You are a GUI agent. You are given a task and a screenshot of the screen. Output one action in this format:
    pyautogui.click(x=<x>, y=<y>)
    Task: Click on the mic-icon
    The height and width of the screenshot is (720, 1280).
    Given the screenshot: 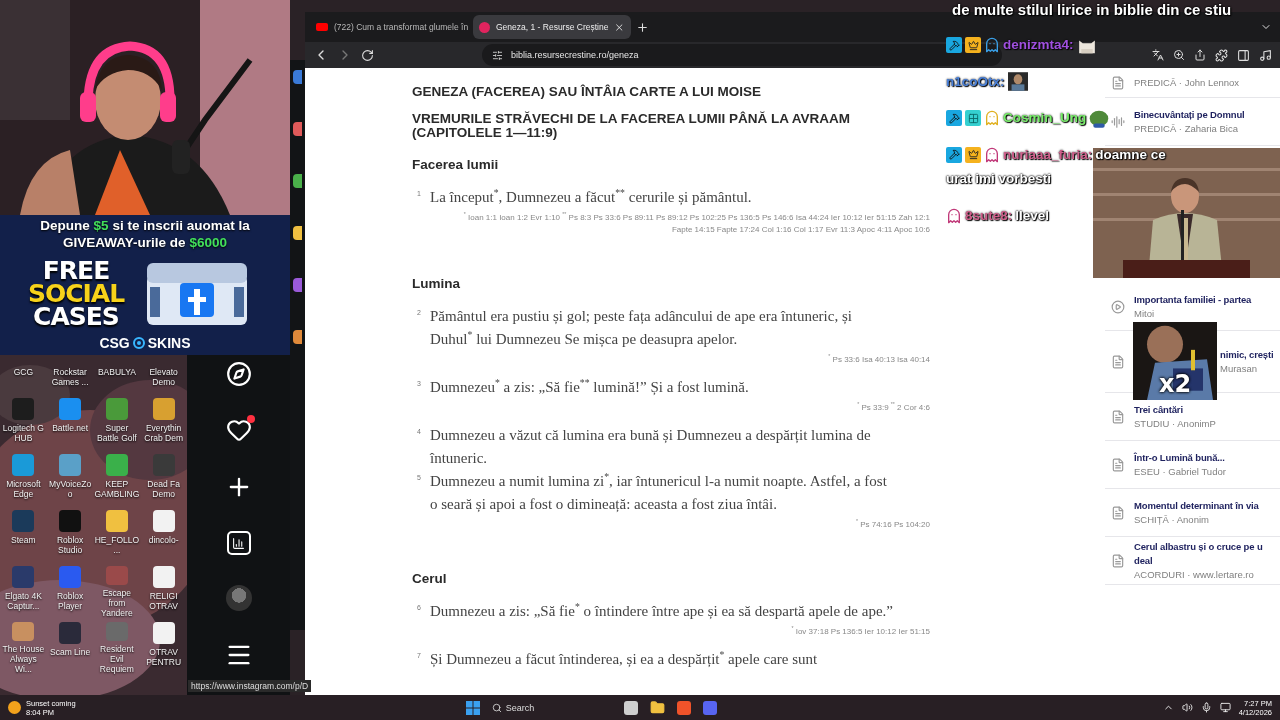 What is the action you would take?
    pyautogui.click(x=1206, y=707)
    